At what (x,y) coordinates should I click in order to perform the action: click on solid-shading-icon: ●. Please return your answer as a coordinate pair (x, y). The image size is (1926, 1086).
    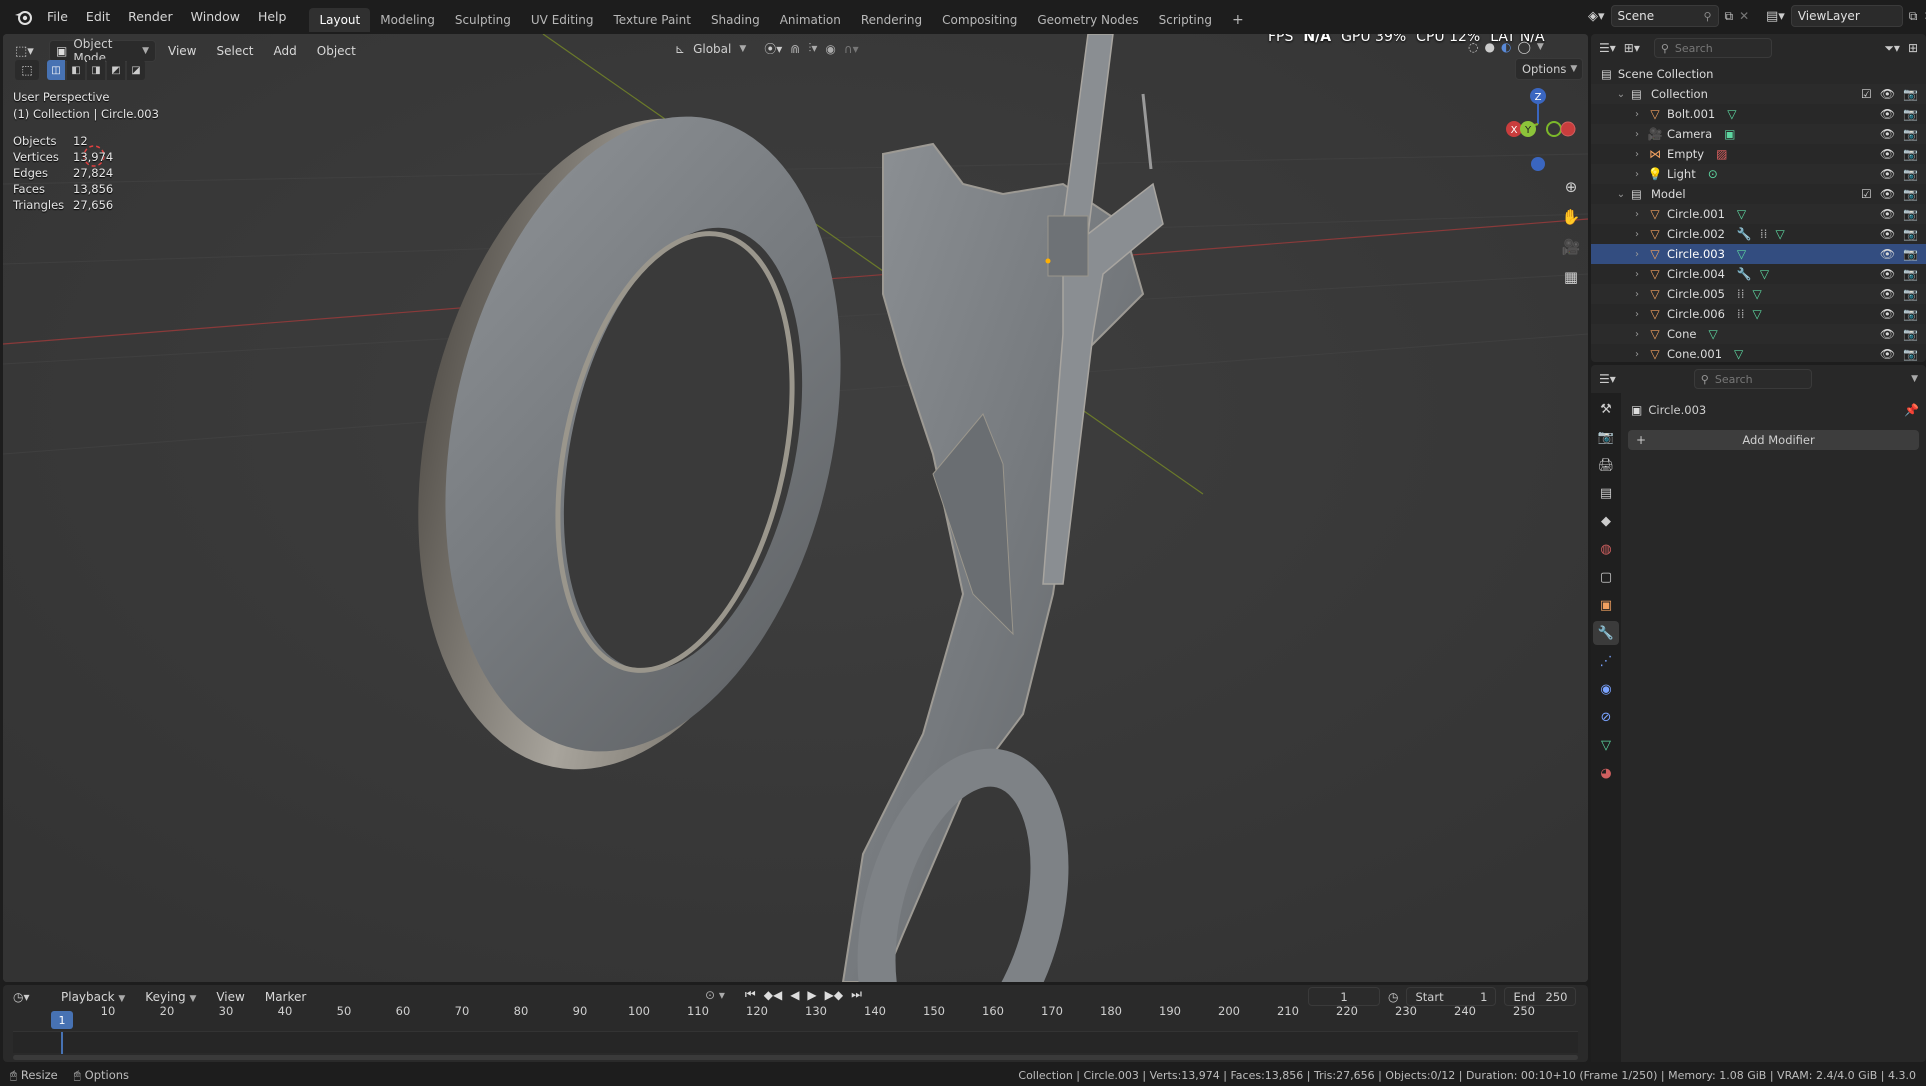
    Looking at the image, I should click on (1489, 47).